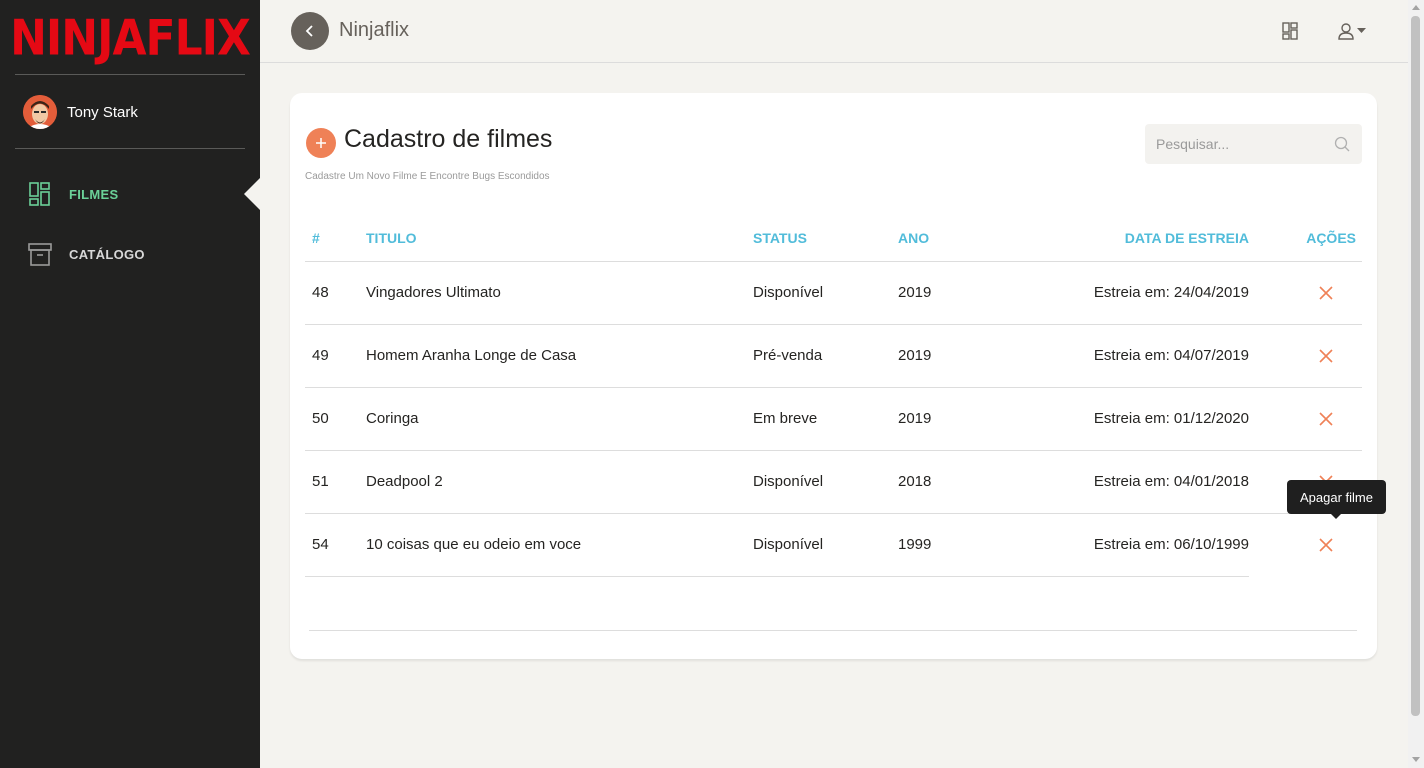 Image resolution: width=1424 pixels, height=768 pixels. Describe the element at coordinates (1241, 144) in the screenshot. I see `search-input` at that location.